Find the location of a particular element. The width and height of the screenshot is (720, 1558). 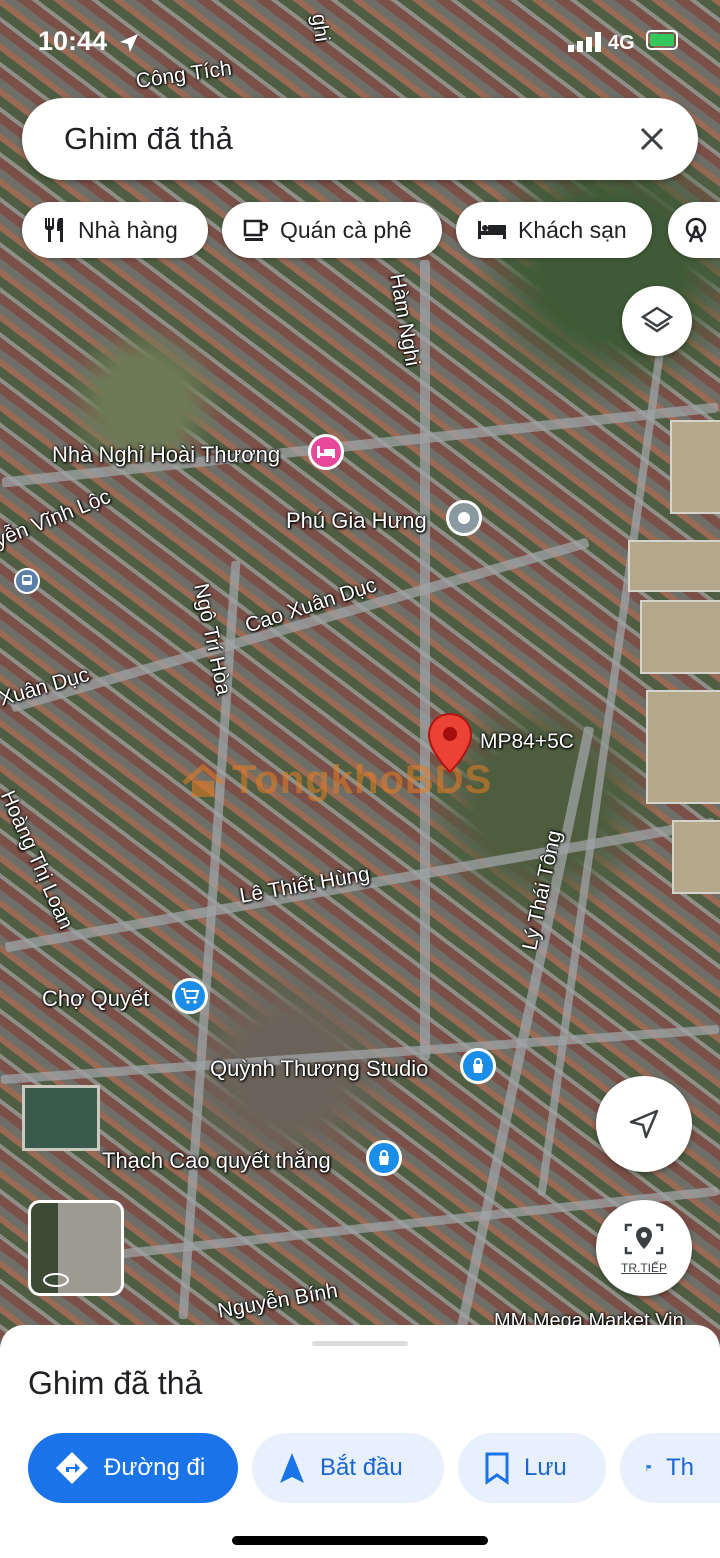

chip-hotels: Khách sạn is located at coordinates (554, 230).